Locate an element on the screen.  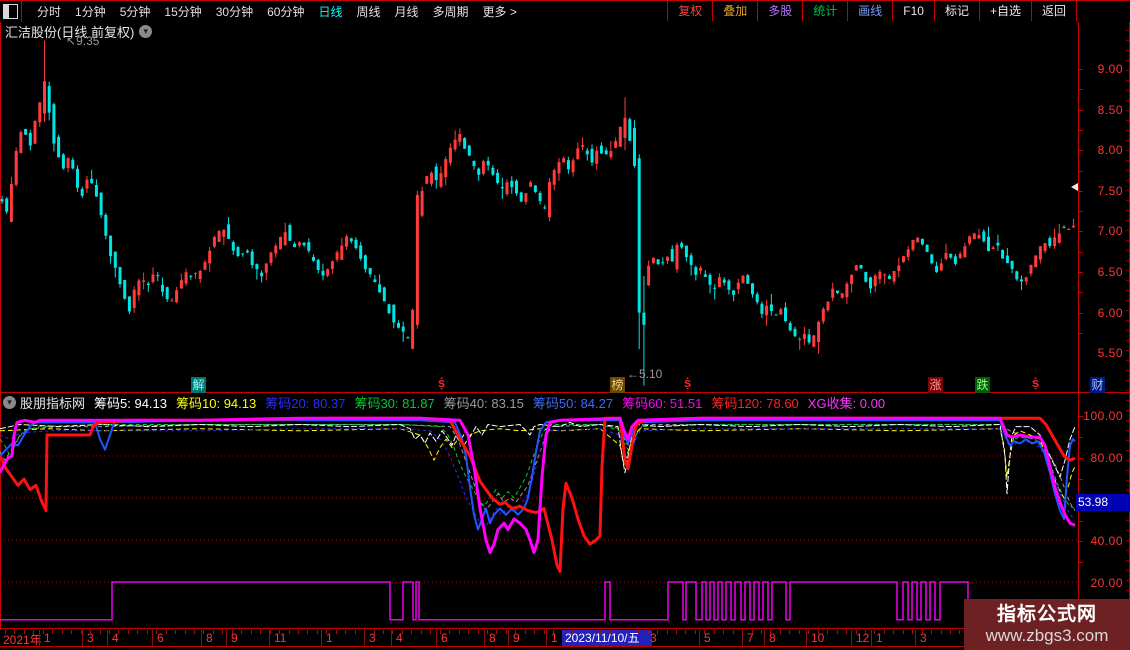
overlay-tag: 涨 is located at coordinates (935, 385).